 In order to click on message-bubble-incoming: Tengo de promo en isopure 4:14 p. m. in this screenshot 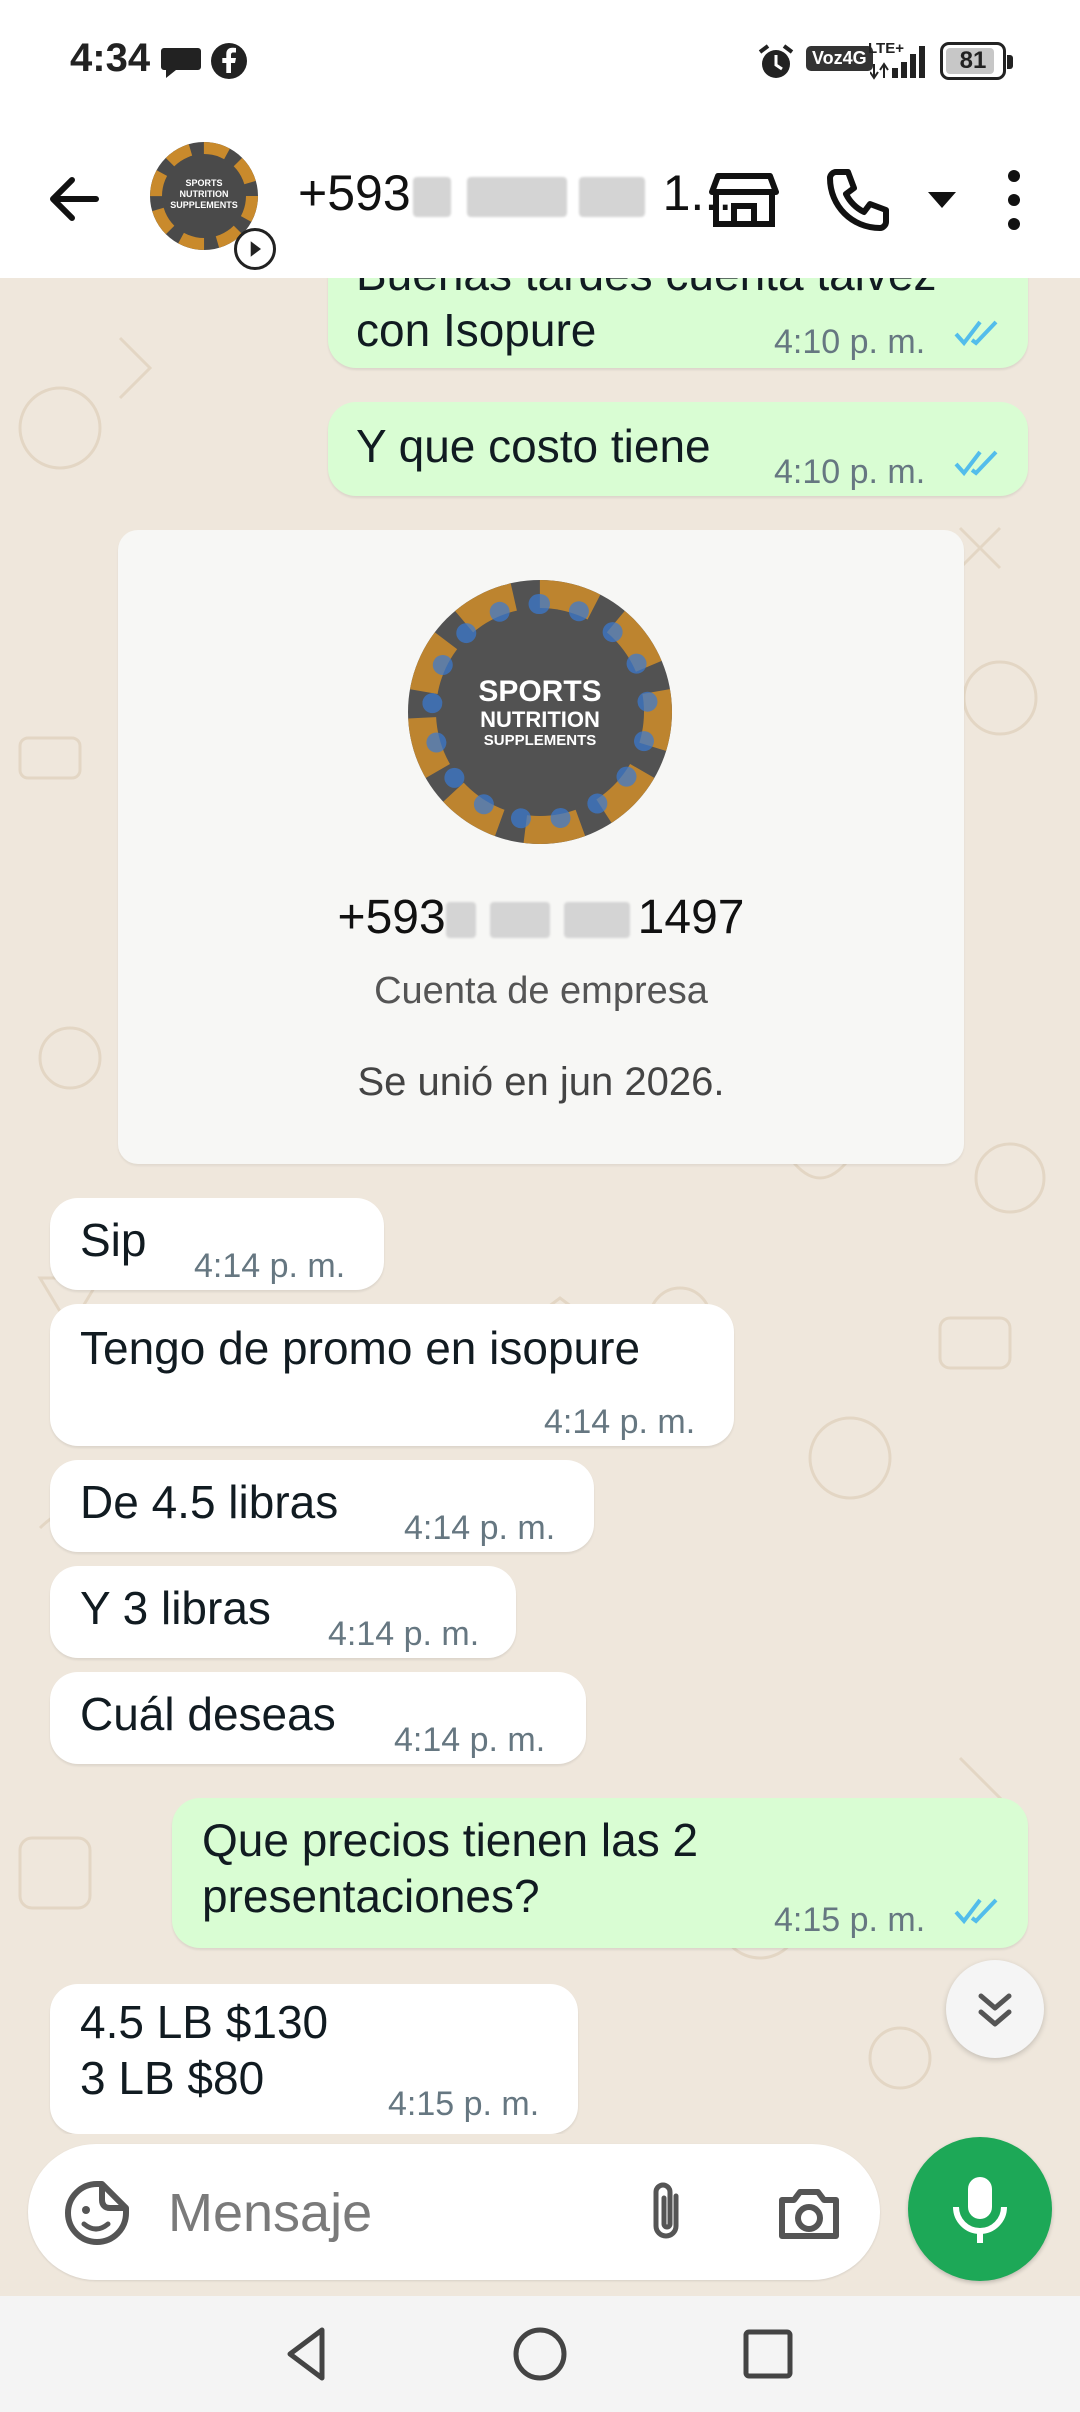, I will do `click(392, 1375)`.